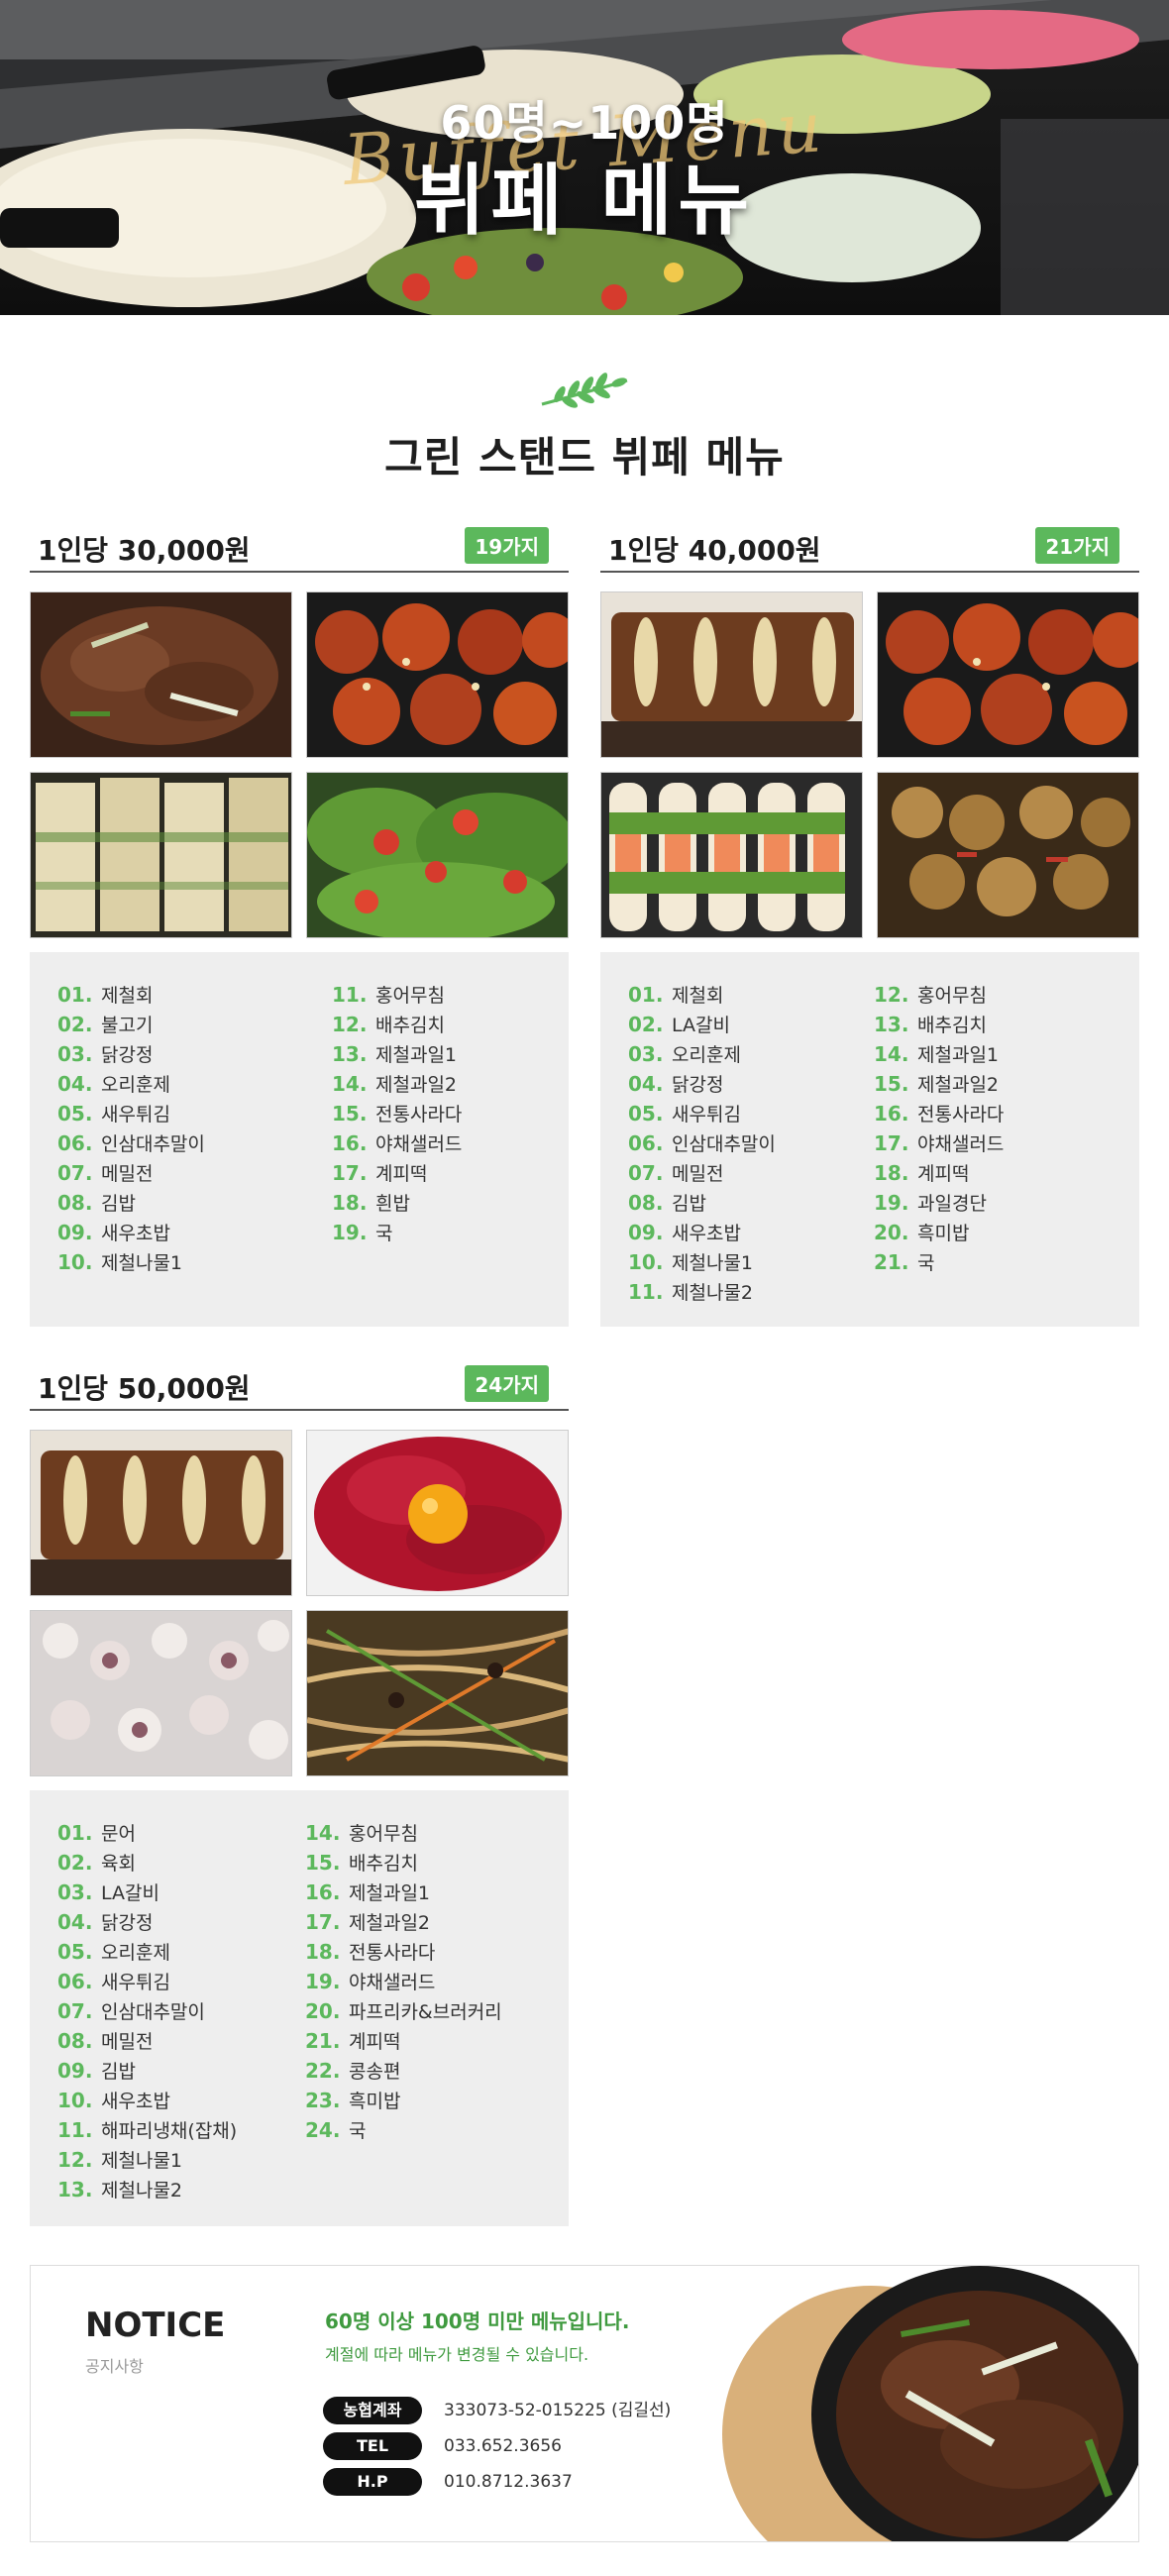 The image size is (1169, 2576). What do you see at coordinates (731, 855) in the screenshot?
I see `photo-shrimp-sushi` at bounding box center [731, 855].